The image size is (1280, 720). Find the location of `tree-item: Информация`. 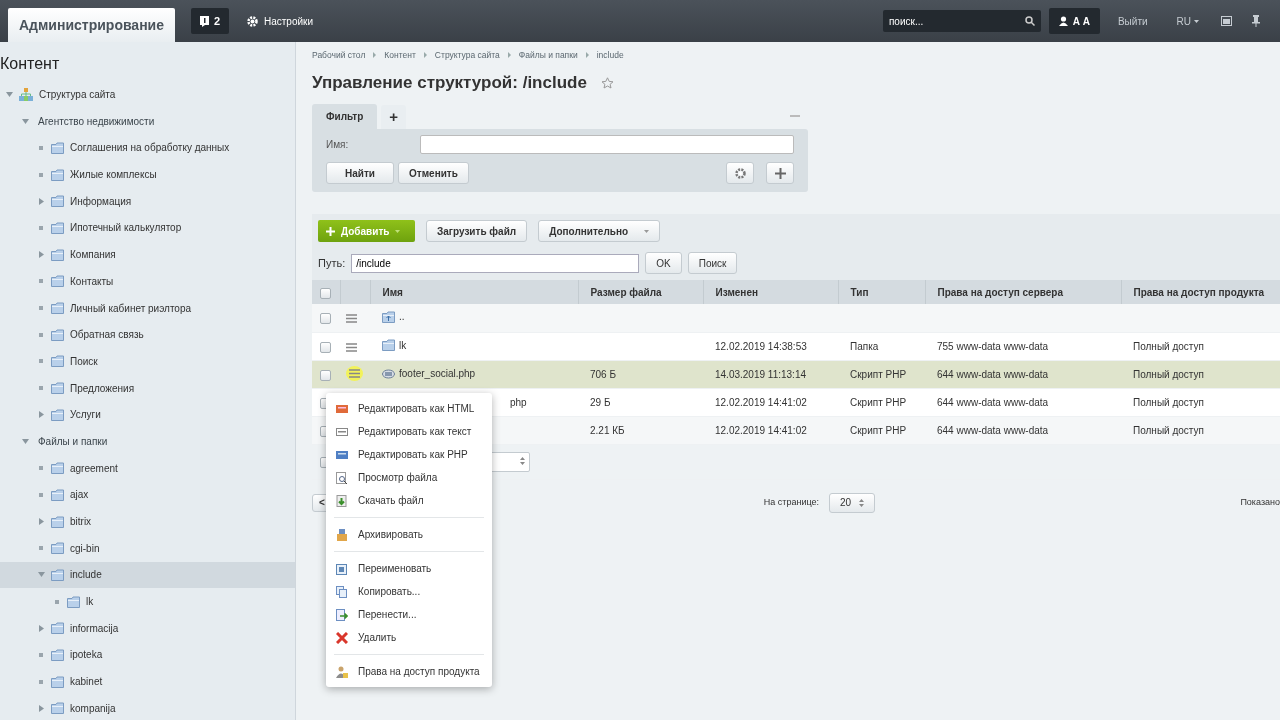

tree-item: Информация is located at coordinates (147, 201).